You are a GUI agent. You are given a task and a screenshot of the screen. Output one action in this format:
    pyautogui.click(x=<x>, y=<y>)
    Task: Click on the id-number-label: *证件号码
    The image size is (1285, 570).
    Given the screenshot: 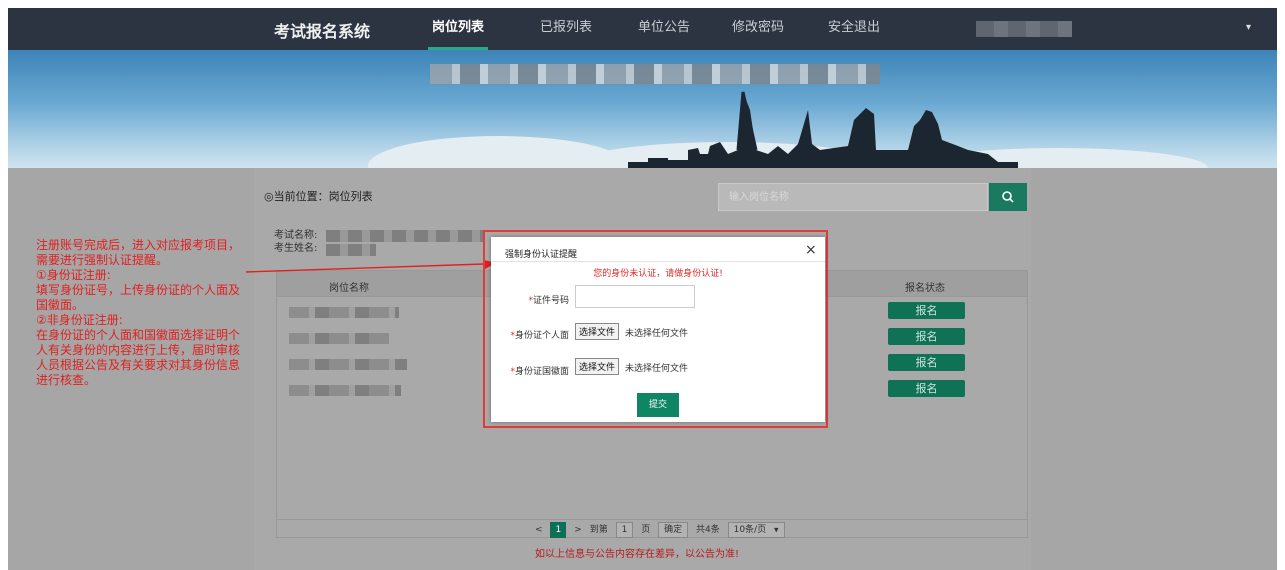 What is the action you would take?
    pyautogui.click(x=548, y=301)
    